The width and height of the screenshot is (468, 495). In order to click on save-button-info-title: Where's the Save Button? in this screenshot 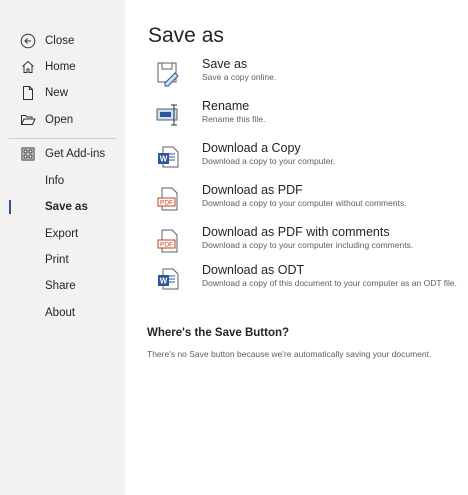, I will do `click(218, 333)`.